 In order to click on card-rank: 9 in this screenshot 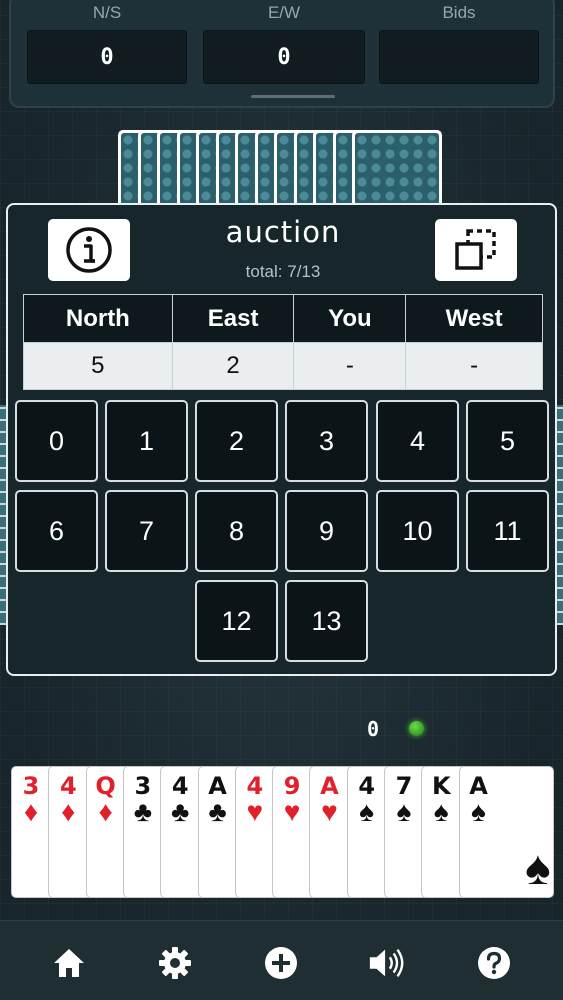, I will do `click(292, 786)`.